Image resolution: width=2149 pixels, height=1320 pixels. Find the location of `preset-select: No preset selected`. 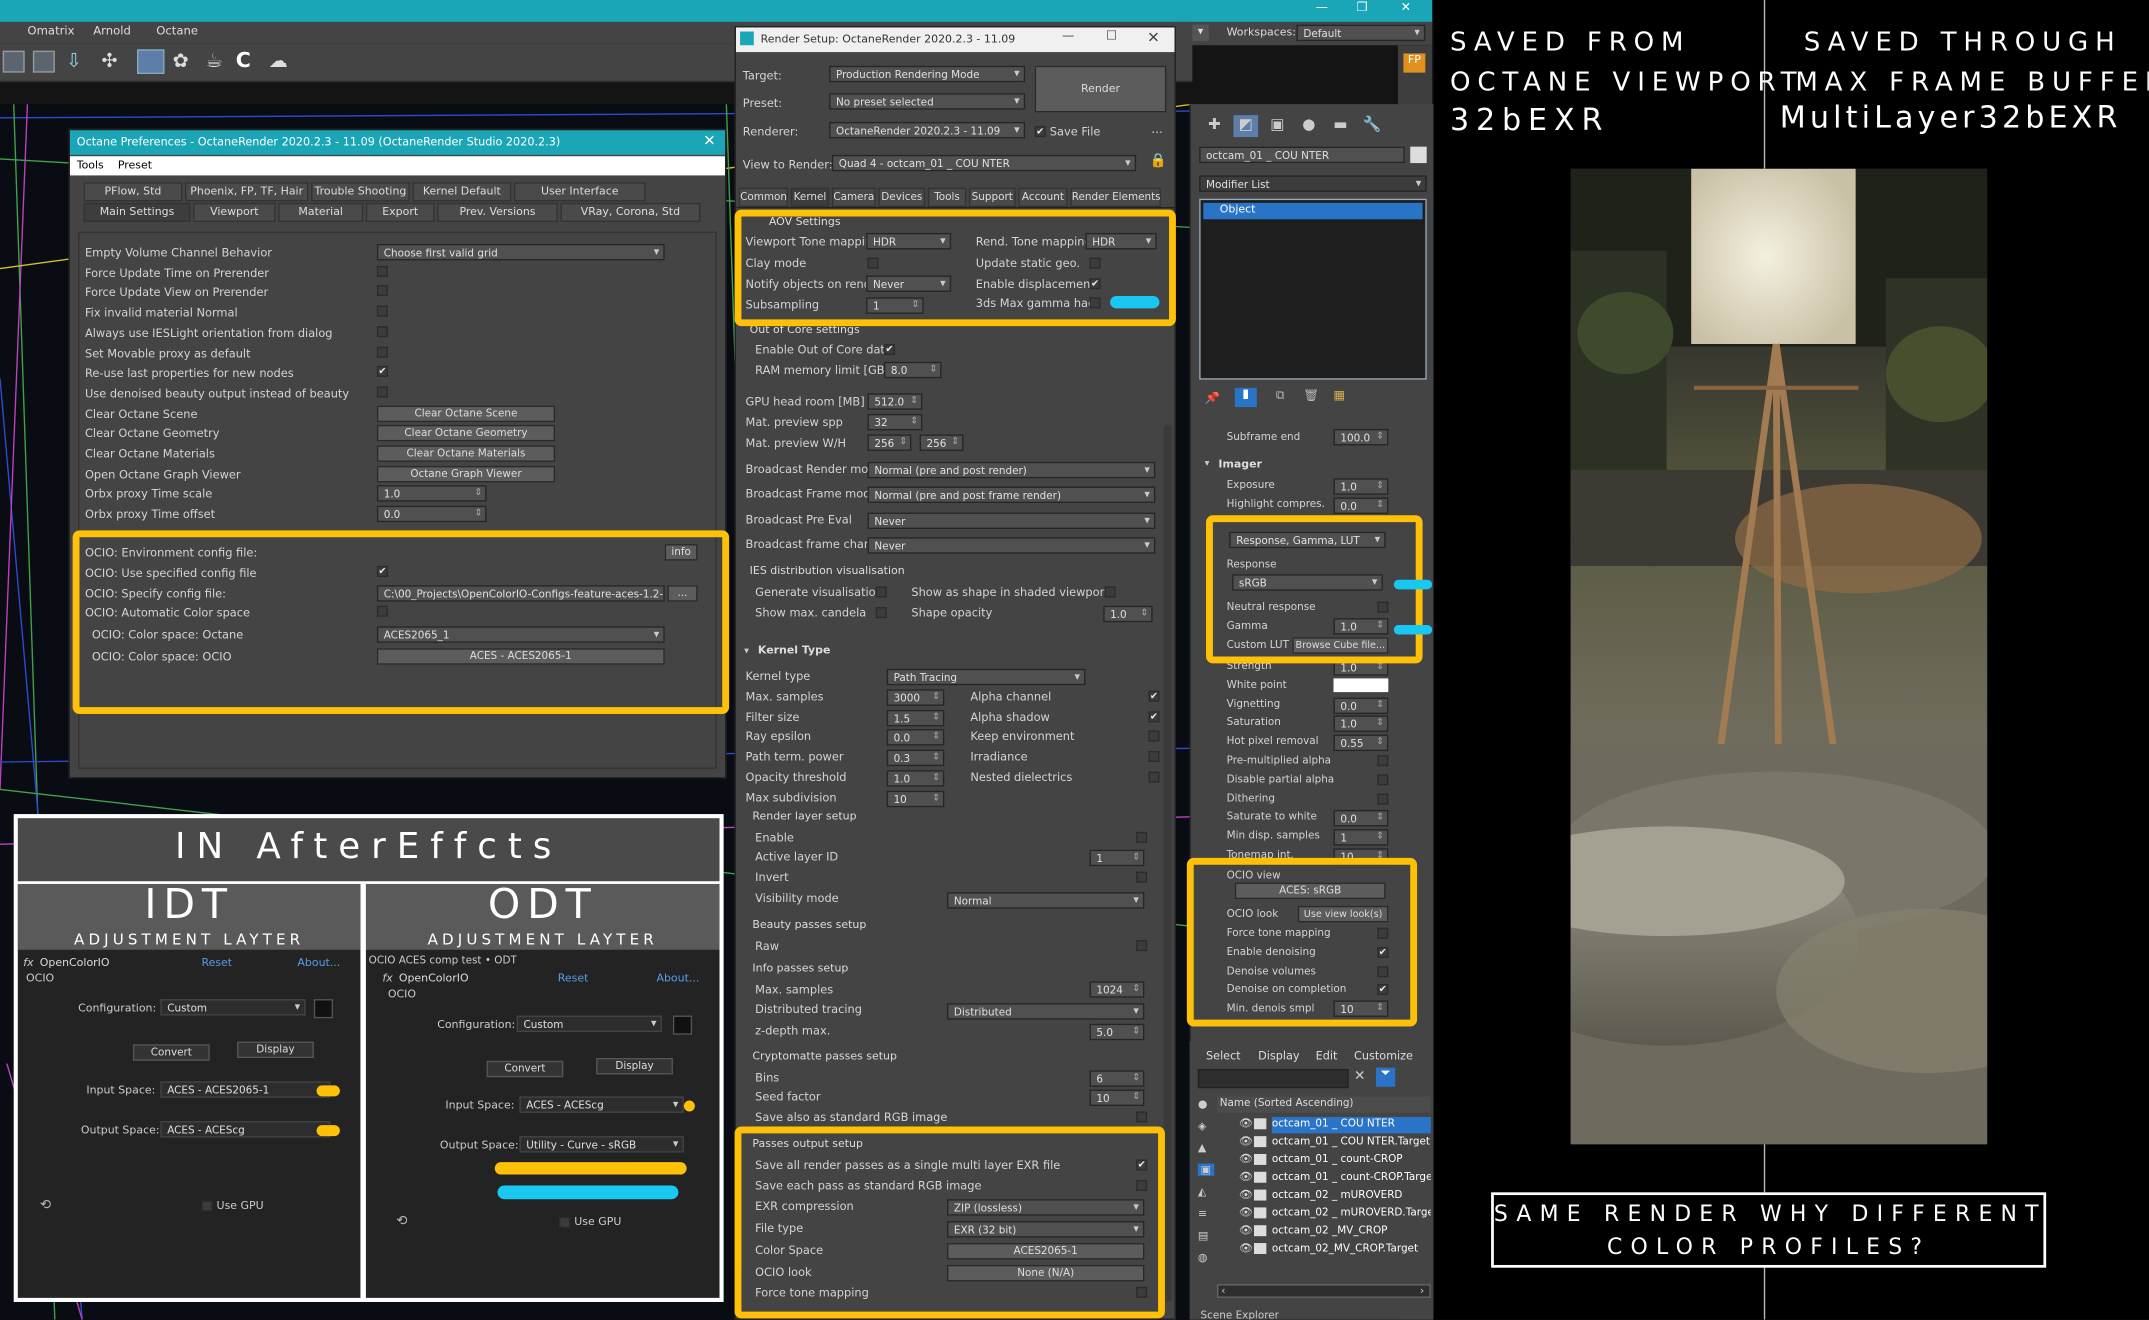

preset-select: No preset selected is located at coordinates (927, 101).